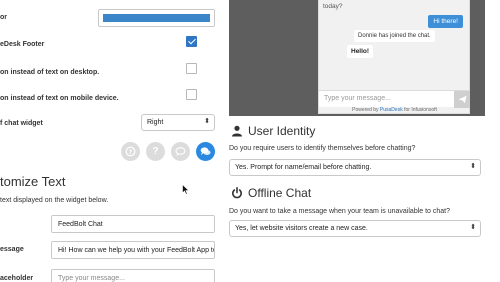 The height and width of the screenshot is (282, 500). I want to click on placeholder-label: aceholder, so click(17, 278).